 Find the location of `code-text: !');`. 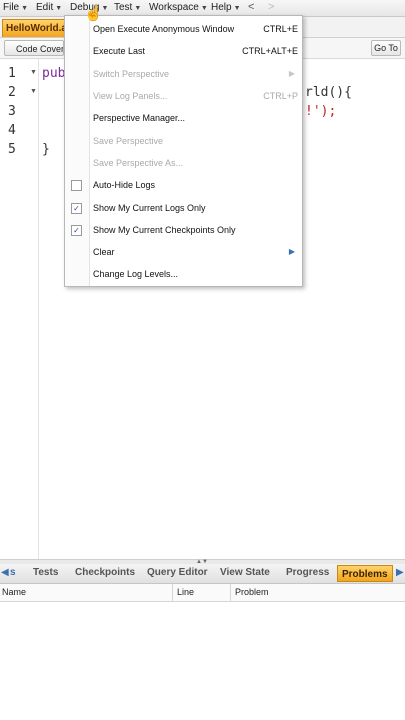

code-text: !'); is located at coordinates (321, 111).